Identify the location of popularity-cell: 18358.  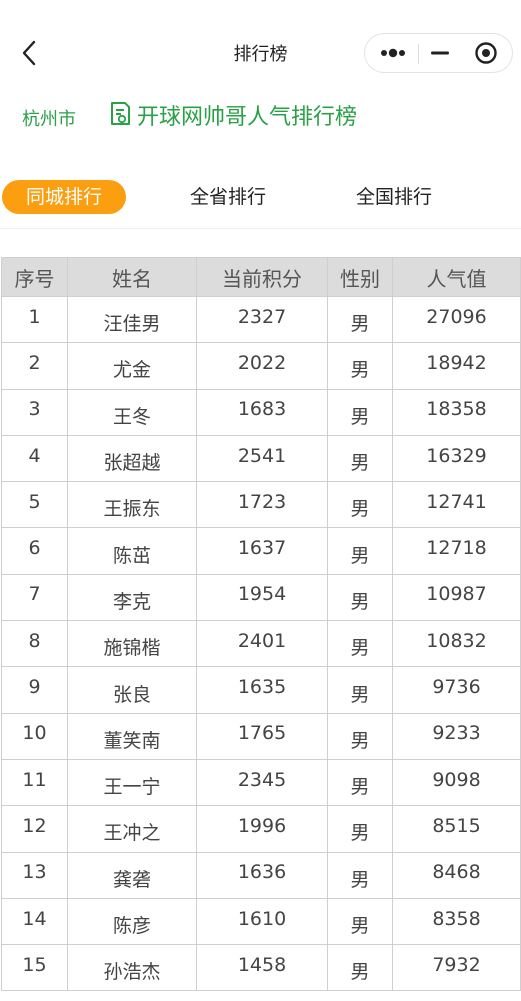
(456, 412).